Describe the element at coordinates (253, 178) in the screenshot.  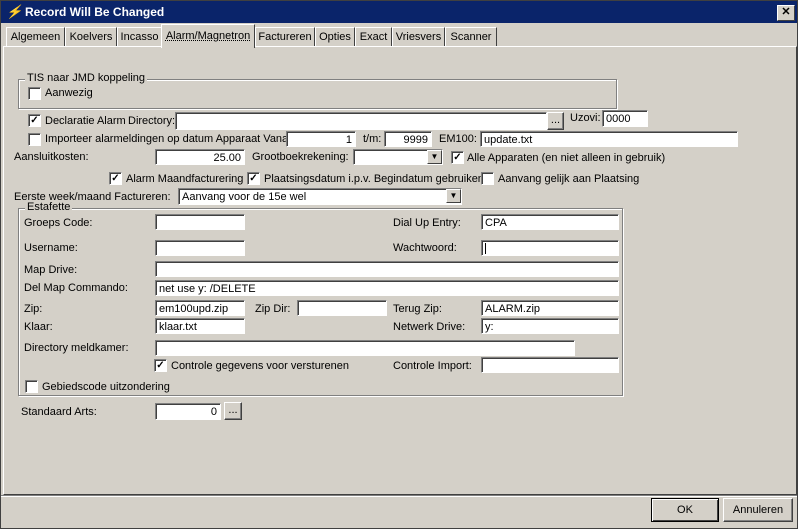
I see `plaatsing-checkbox: ✓` at that location.